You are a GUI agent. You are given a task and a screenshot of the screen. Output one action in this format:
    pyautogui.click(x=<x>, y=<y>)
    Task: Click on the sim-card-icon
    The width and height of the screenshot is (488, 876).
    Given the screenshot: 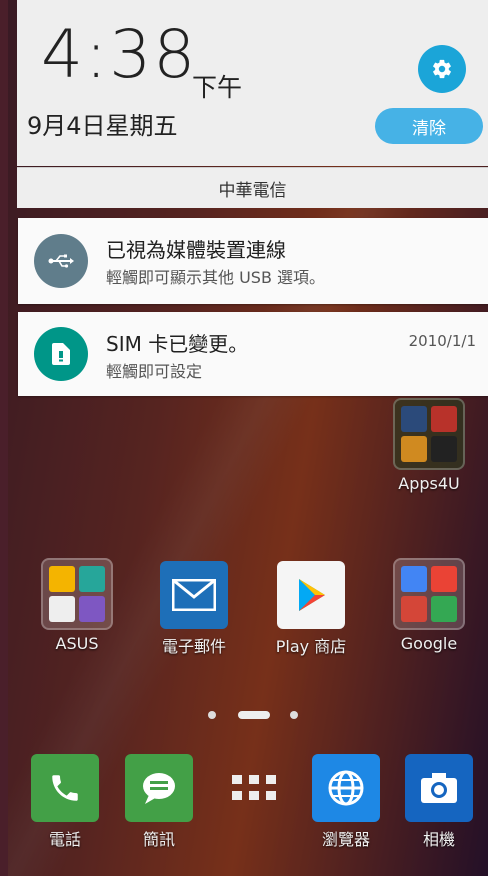 What is the action you would take?
    pyautogui.click(x=61, y=354)
    